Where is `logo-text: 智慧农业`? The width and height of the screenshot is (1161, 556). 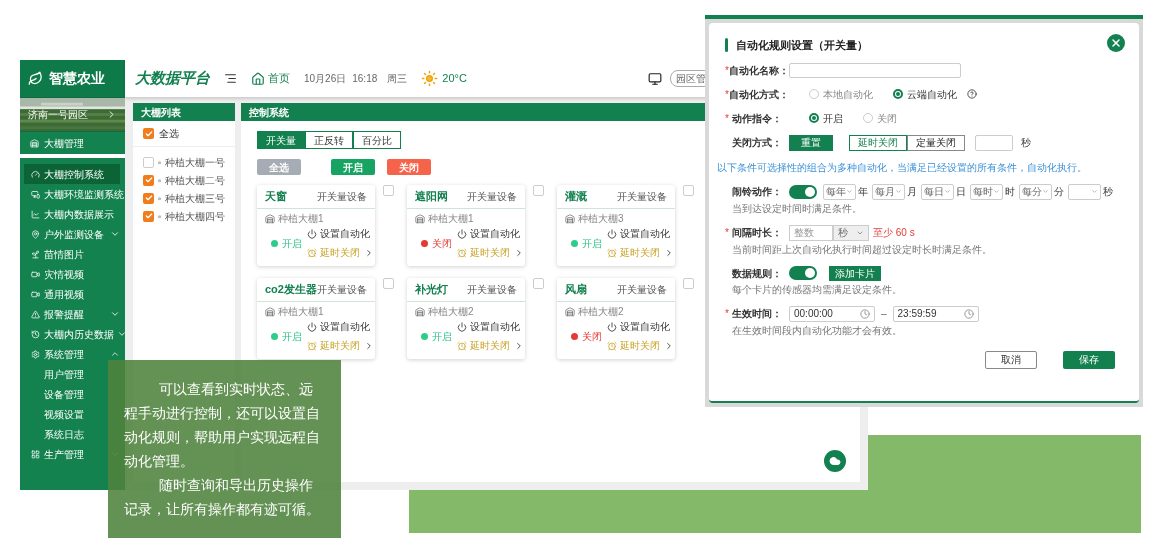
logo-text: 智慧农业 is located at coordinates (77, 78).